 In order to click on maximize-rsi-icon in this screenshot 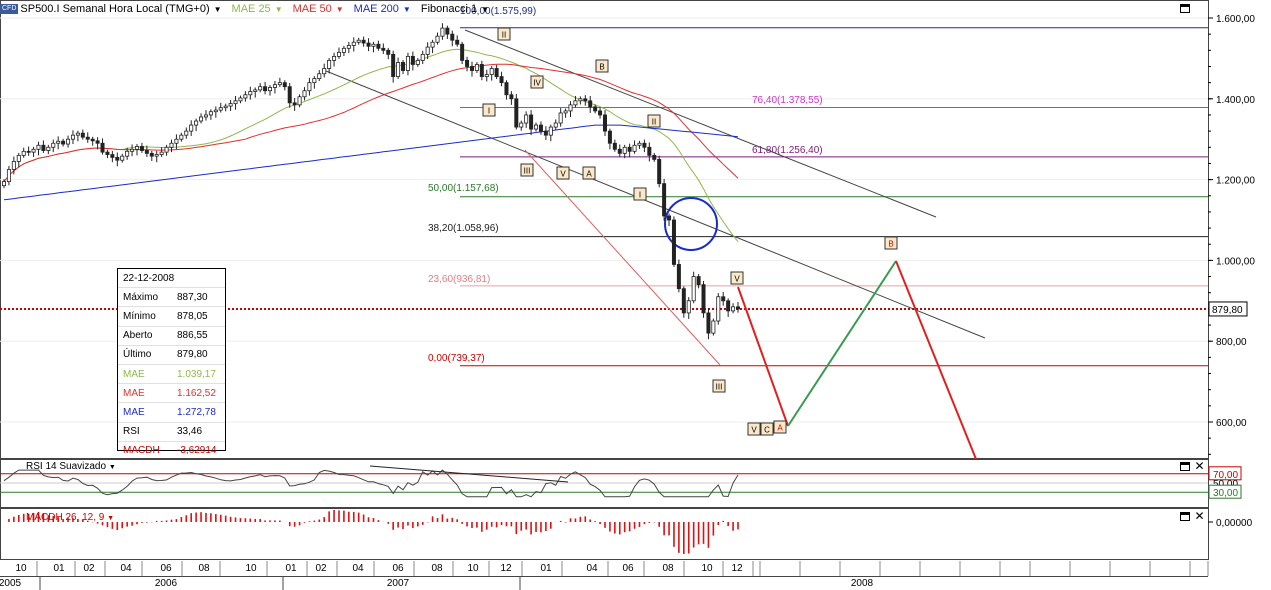, I will do `click(1185, 466)`.